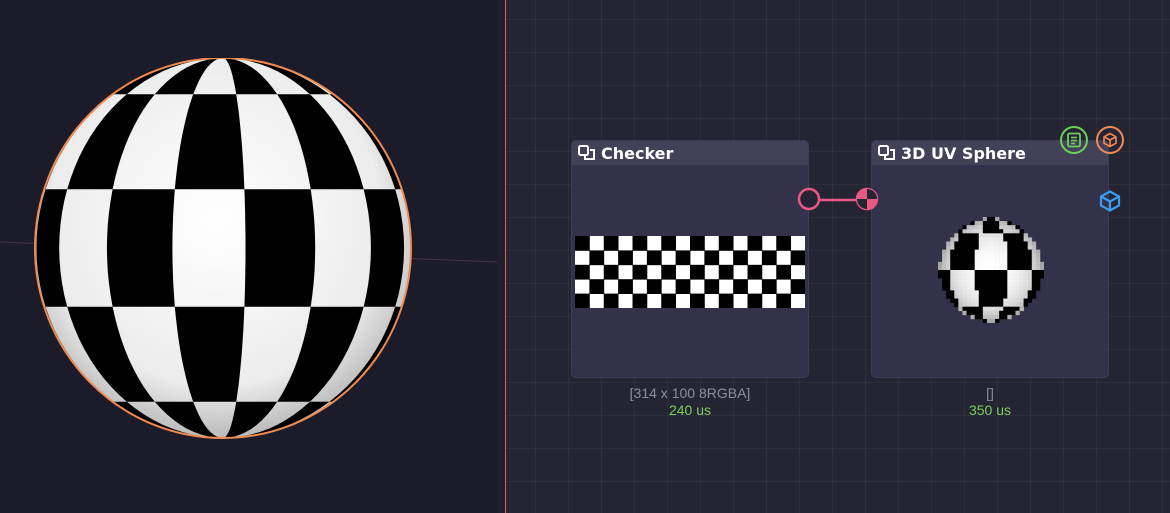 This screenshot has width=1170, height=513. I want to click on uv-sphere-input-port, so click(867, 199).